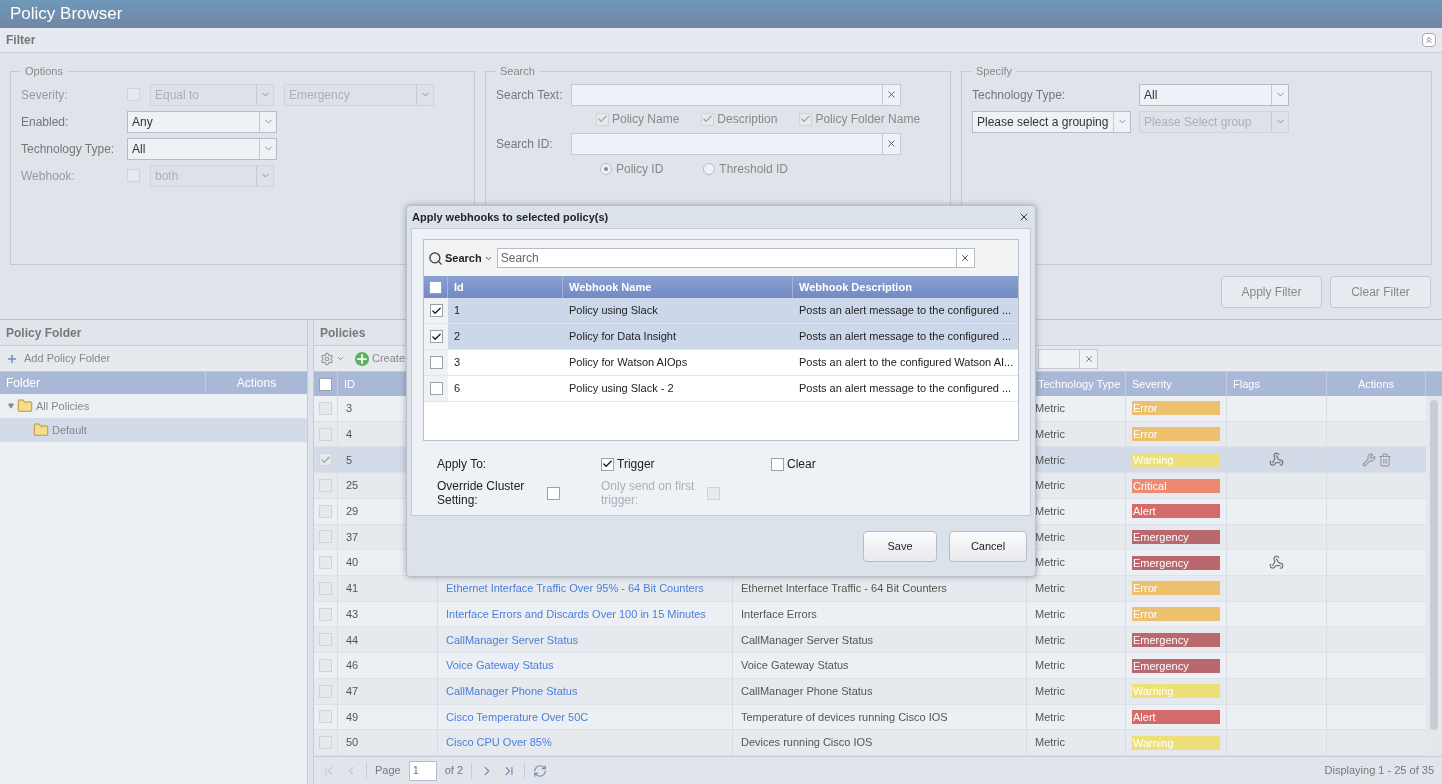 The image size is (1442, 784). I want to click on checkbox-label: Trigger, so click(636, 464).